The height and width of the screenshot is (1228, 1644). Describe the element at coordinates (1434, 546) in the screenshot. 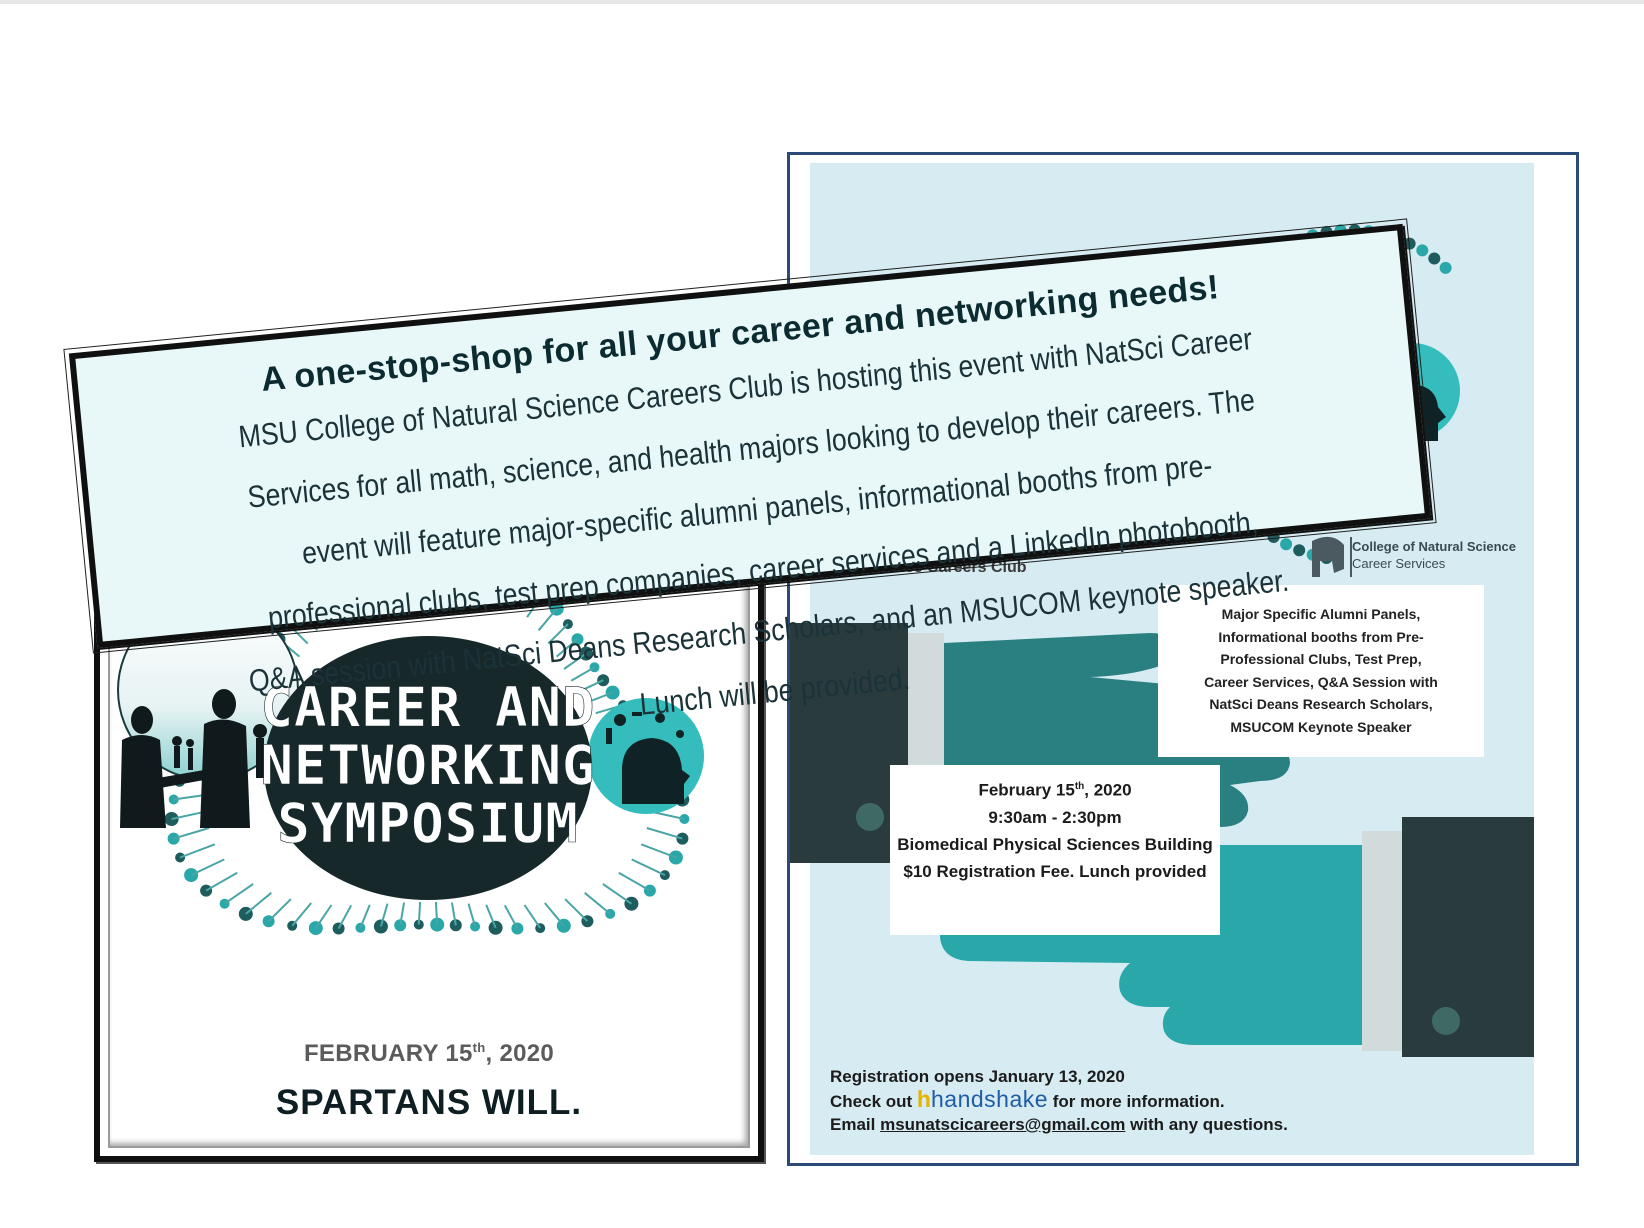

I see `college-name: College of Natural Science` at that location.